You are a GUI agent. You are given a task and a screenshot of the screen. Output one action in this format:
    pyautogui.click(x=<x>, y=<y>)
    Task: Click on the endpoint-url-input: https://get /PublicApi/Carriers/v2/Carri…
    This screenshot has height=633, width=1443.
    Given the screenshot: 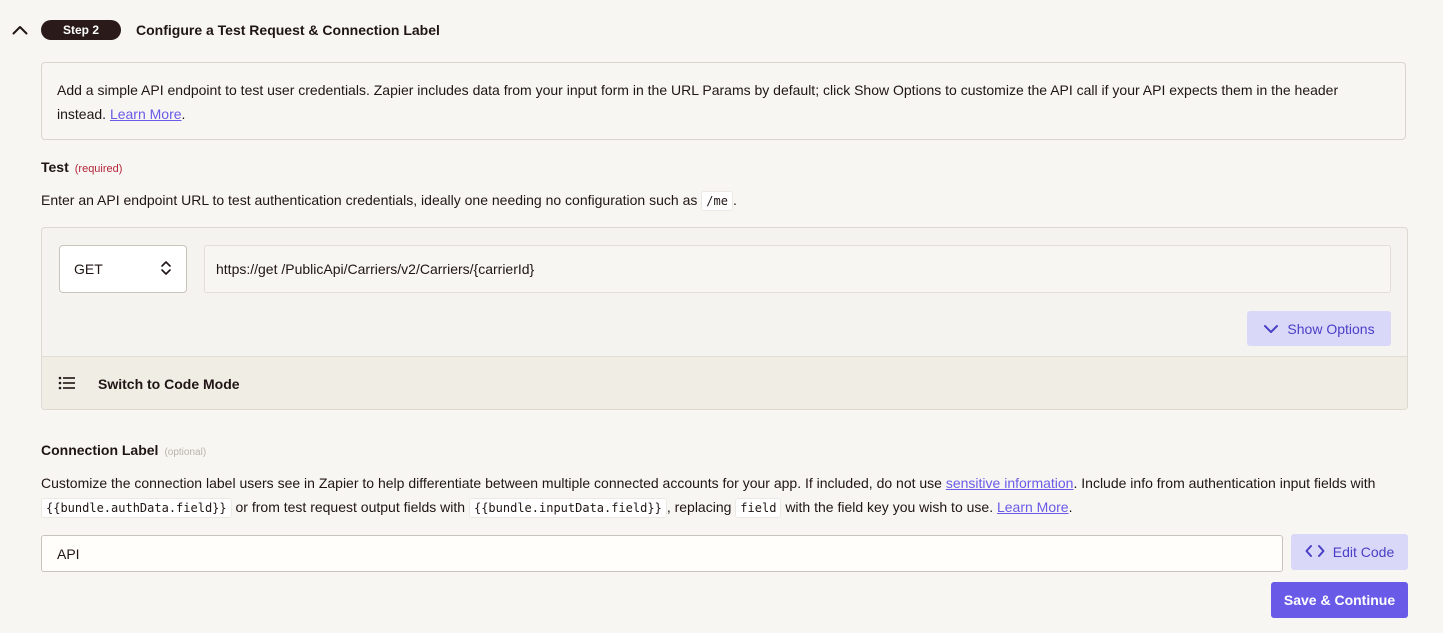 What is the action you would take?
    pyautogui.click(x=797, y=269)
    